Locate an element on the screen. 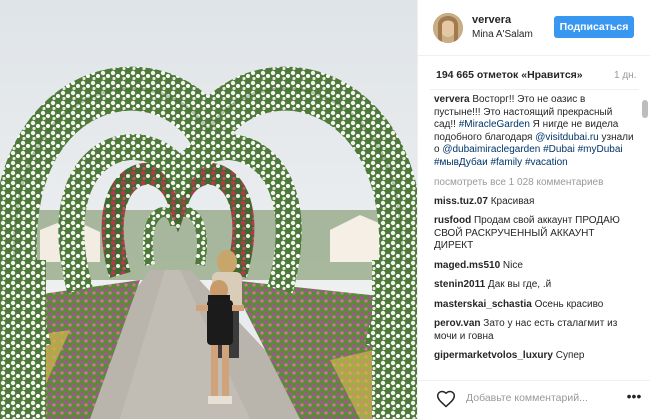 The width and height of the screenshot is (650, 419). view-all-comments-link: посмотреть все 1 028 комментариев is located at coordinates (534, 183).